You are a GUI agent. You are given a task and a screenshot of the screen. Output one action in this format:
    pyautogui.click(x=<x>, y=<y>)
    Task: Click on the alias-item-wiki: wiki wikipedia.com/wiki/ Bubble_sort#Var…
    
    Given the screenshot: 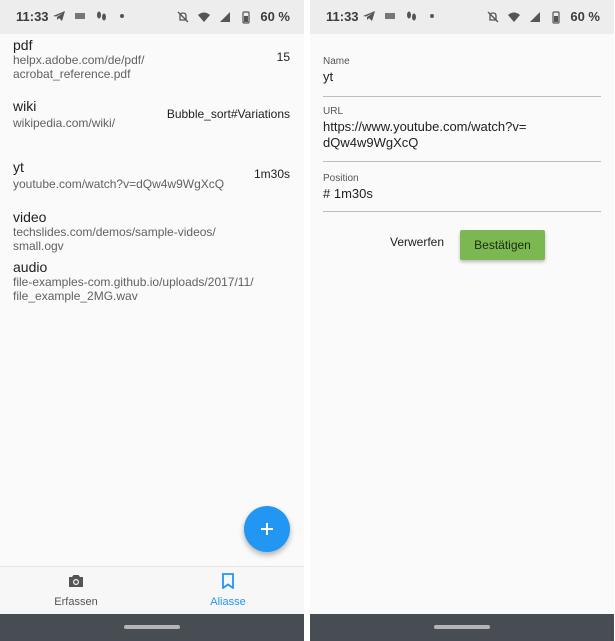 What is the action you would take?
    pyautogui.click(x=152, y=116)
    